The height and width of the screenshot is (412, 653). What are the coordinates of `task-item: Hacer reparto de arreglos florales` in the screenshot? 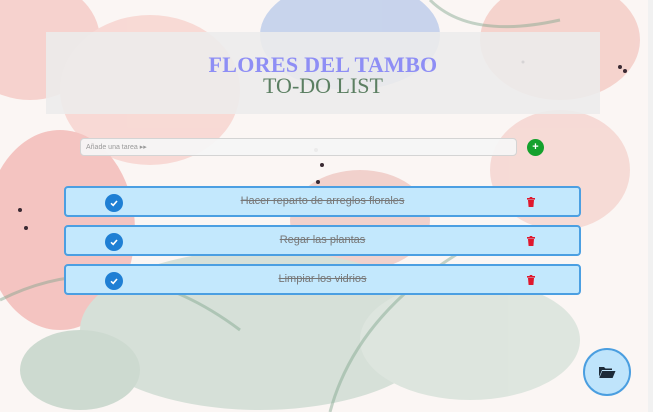 It's located at (322, 201).